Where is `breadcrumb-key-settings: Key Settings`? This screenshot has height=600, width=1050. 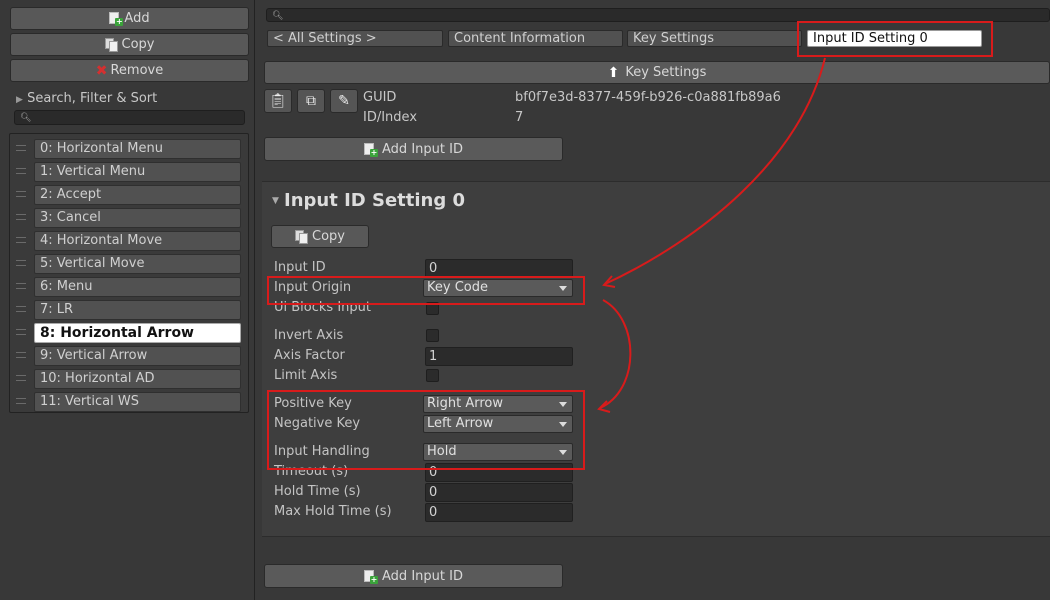
breadcrumb-key-settings: Key Settings is located at coordinates (714, 38).